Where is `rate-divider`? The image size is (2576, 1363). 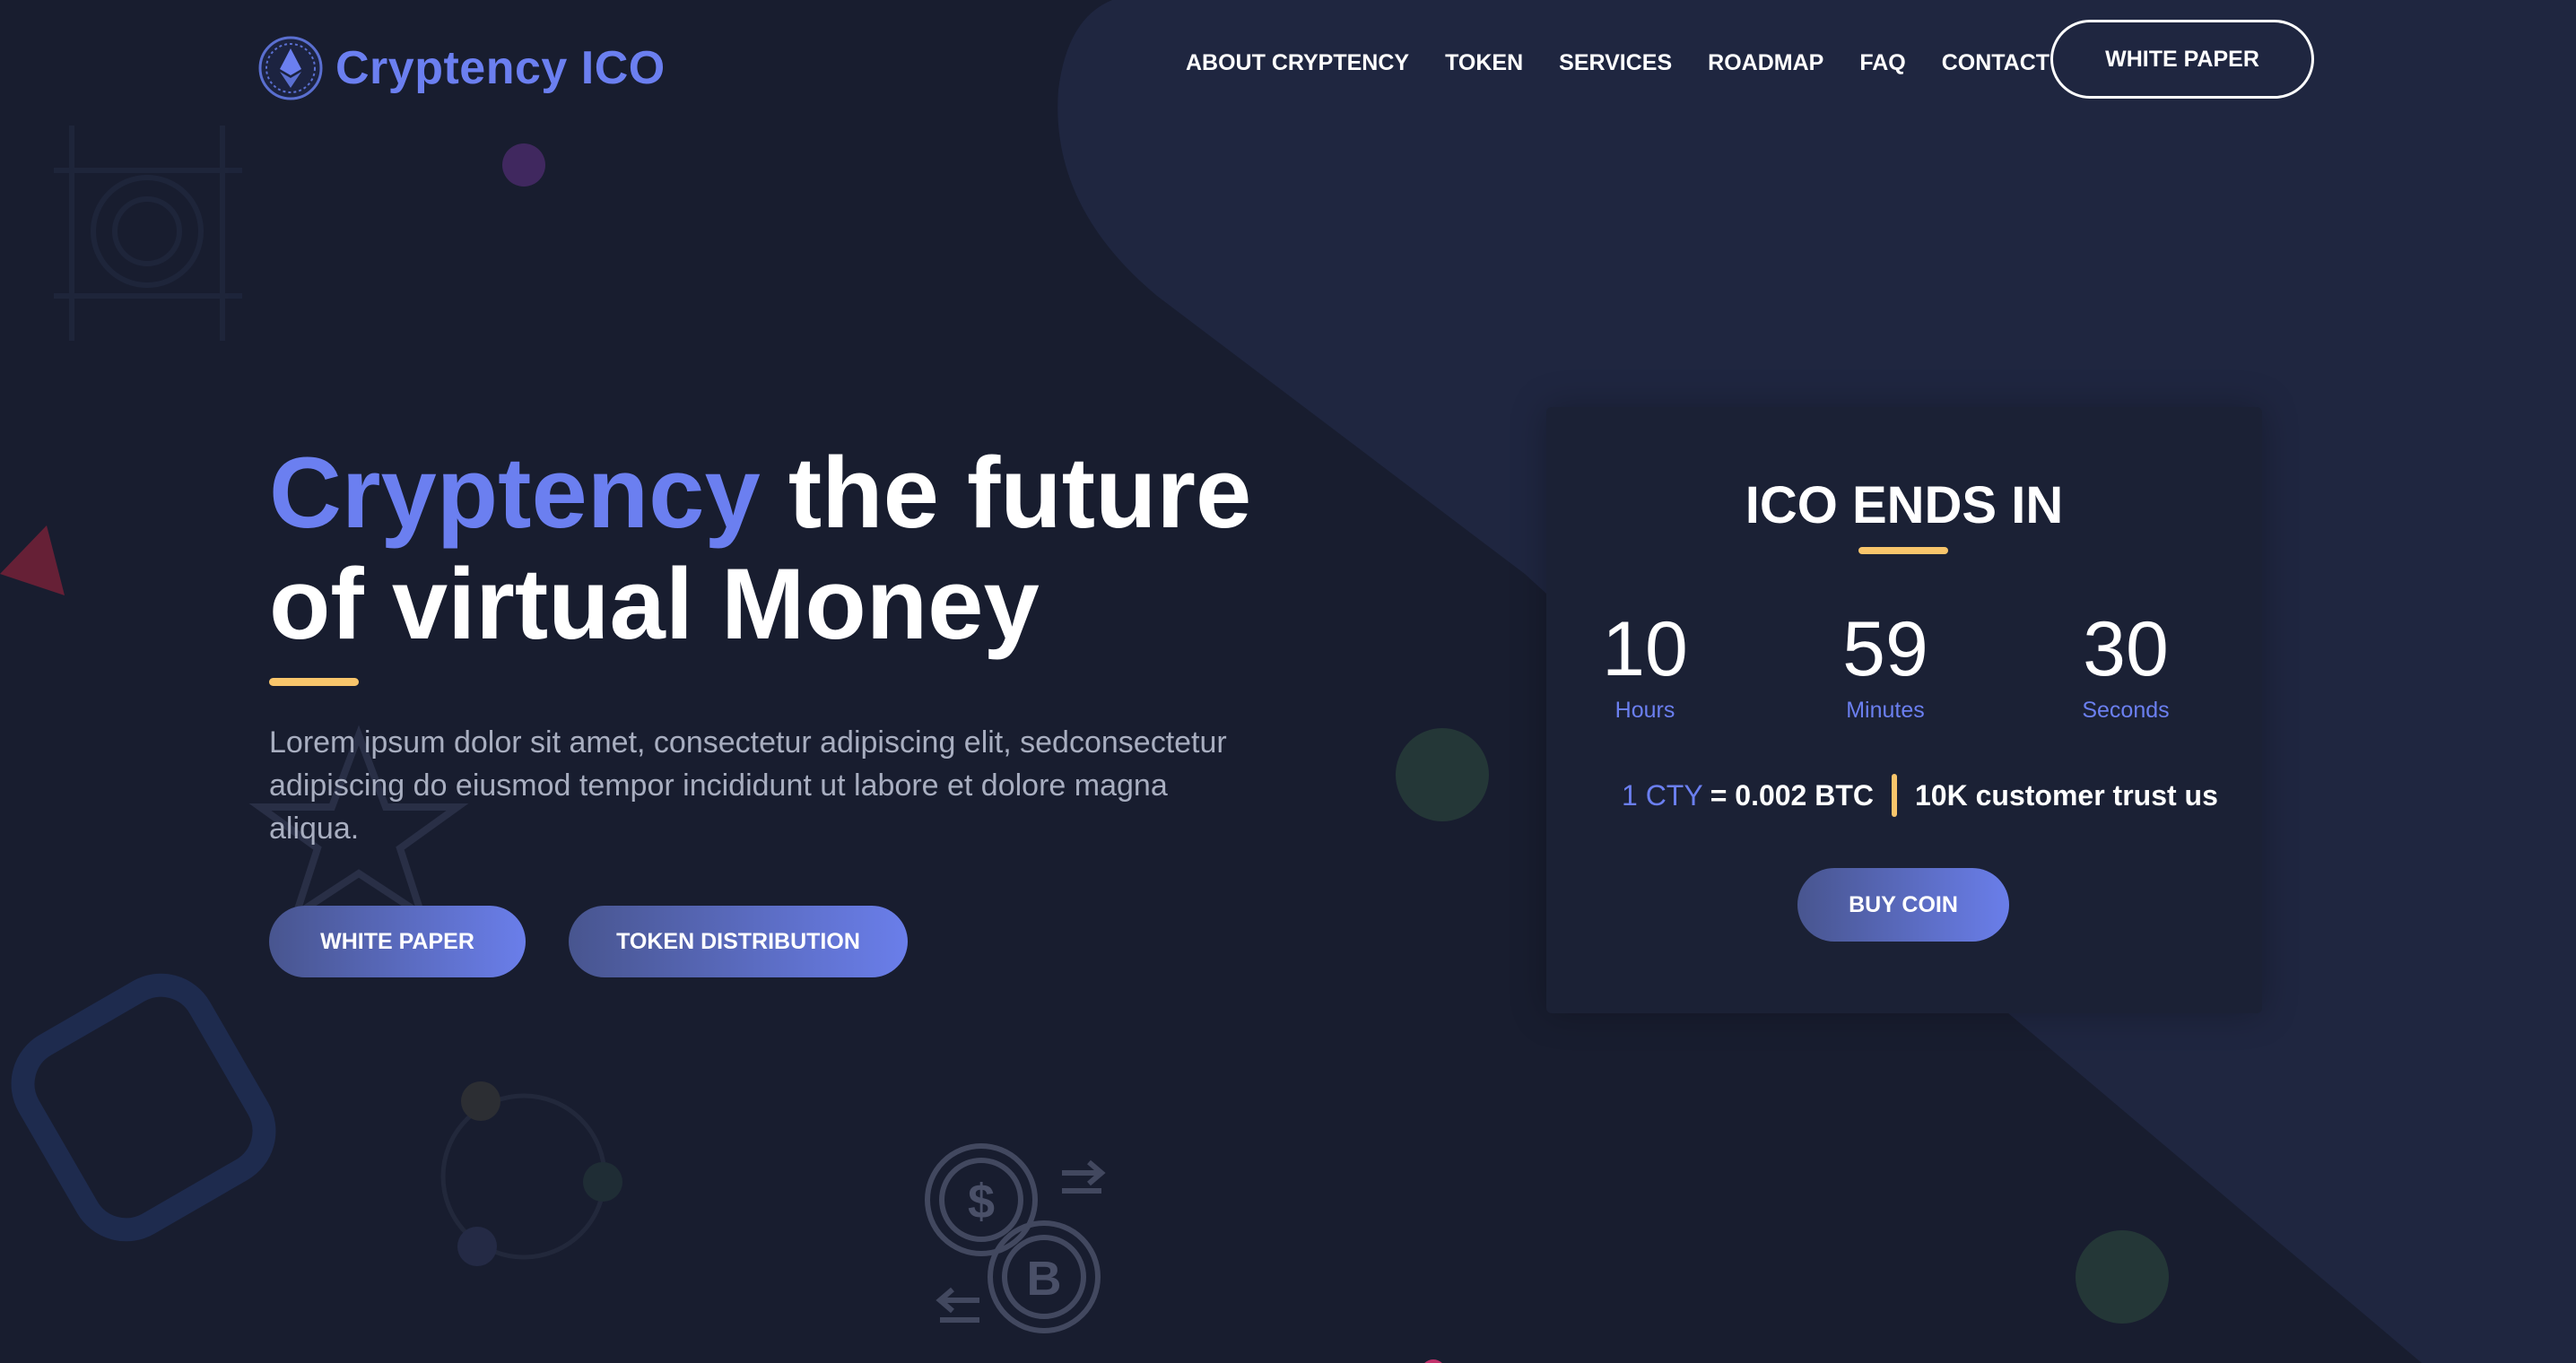 rate-divider is located at coordinates (1894, 795).